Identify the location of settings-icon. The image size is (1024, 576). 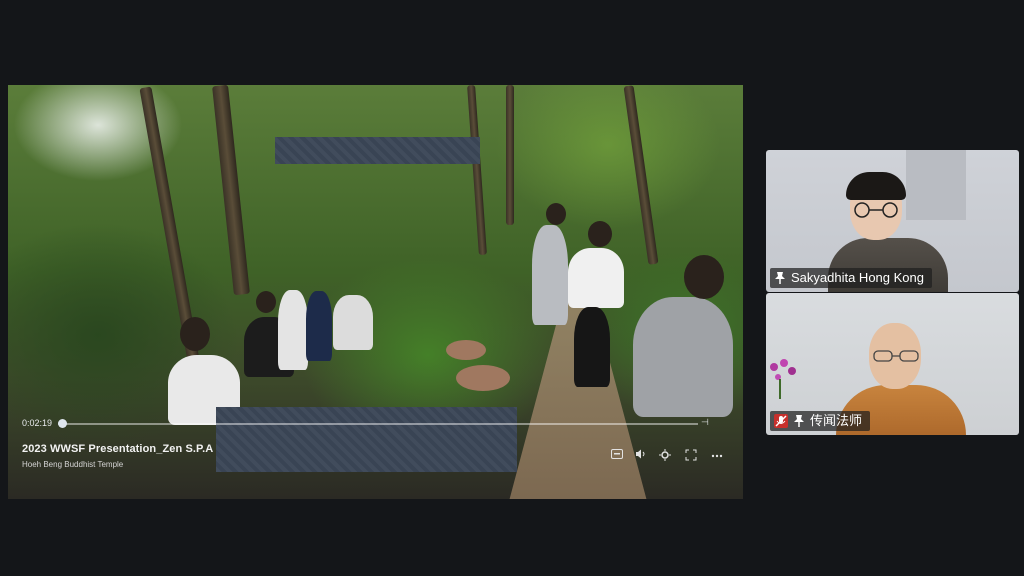
(665, 456).